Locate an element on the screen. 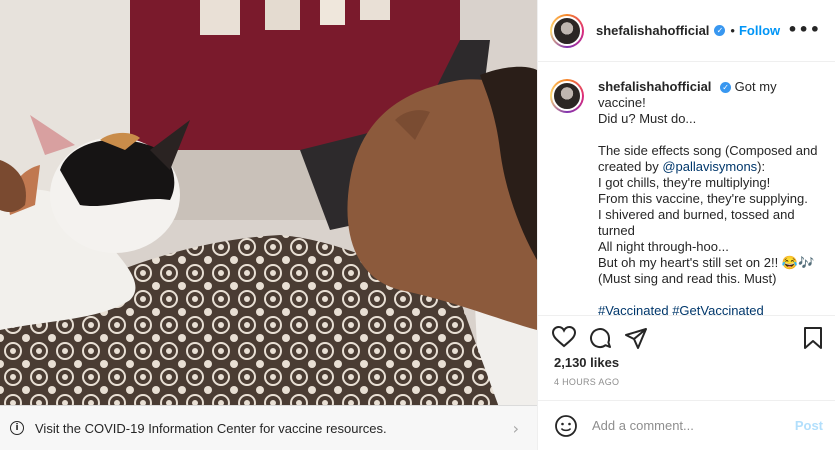  heart-icon is located at coordinates (564, 337).